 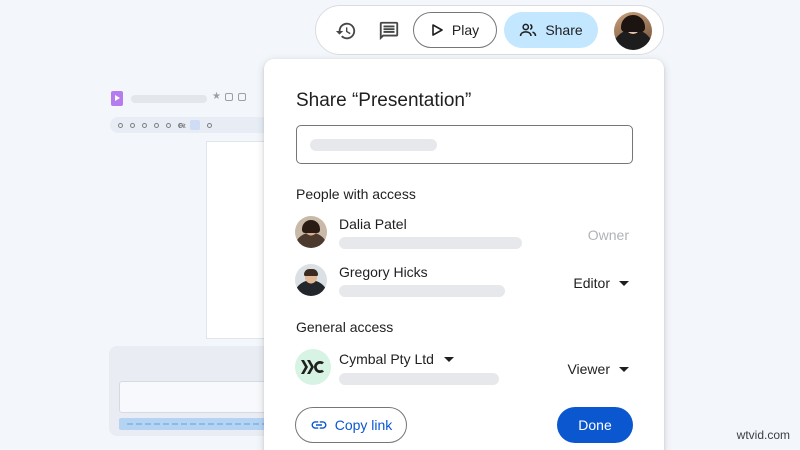 I want to click on general-access-heading: General access, so click(x=345, y=327).